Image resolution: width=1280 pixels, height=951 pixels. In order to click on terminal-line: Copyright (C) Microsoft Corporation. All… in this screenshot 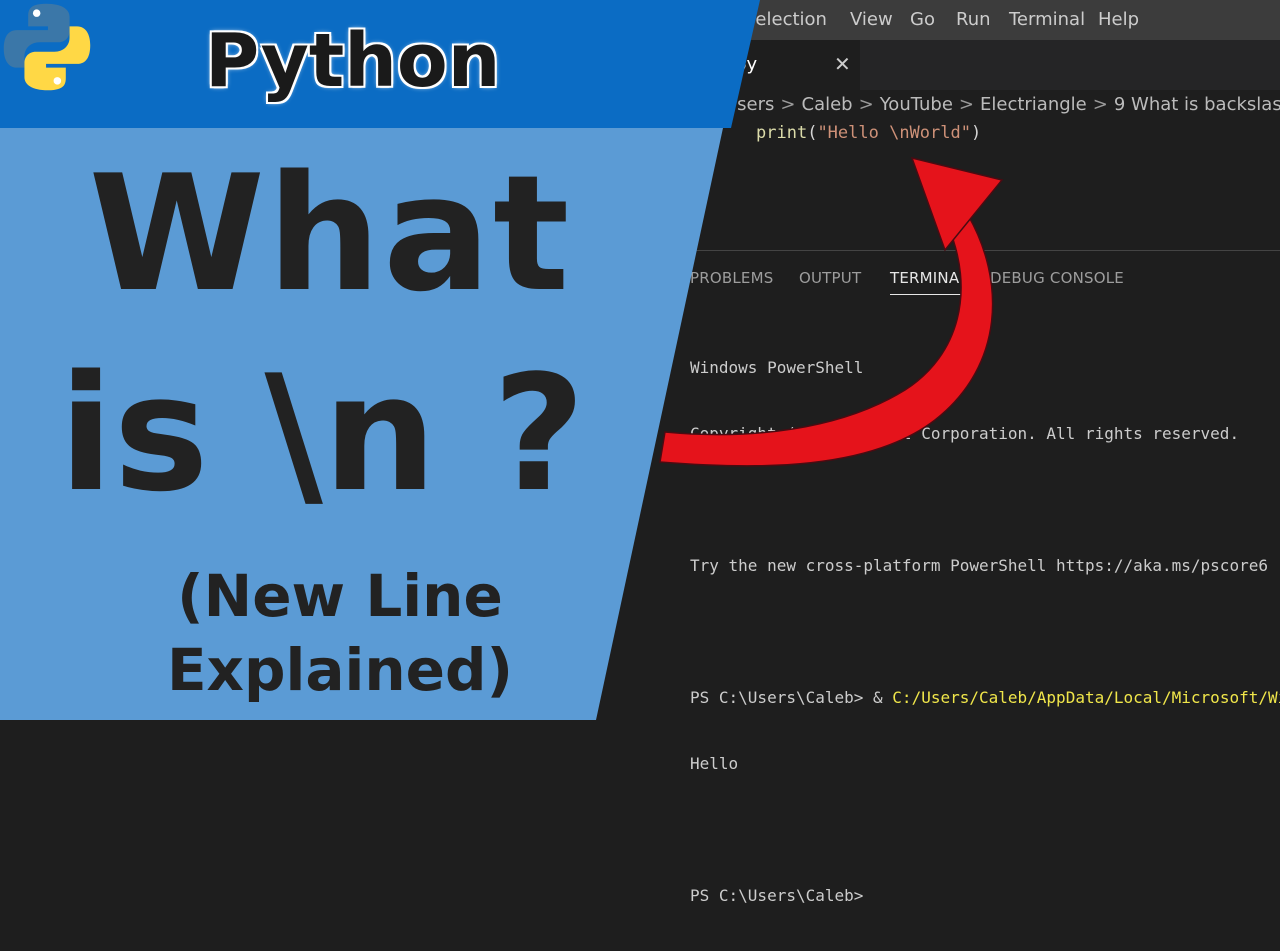, I will do `click(965, 433)`.